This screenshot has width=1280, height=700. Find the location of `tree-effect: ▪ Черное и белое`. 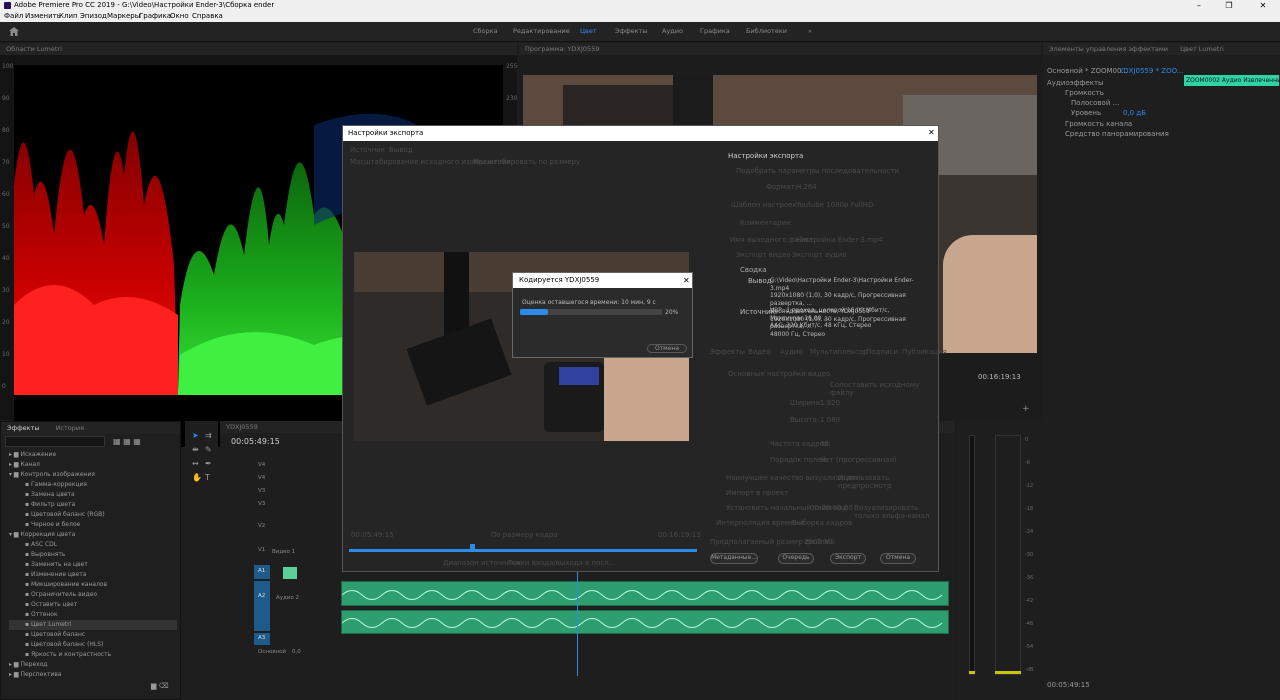

tree-effect: ▪ Черное и белое is located at coordinates (52, 525).